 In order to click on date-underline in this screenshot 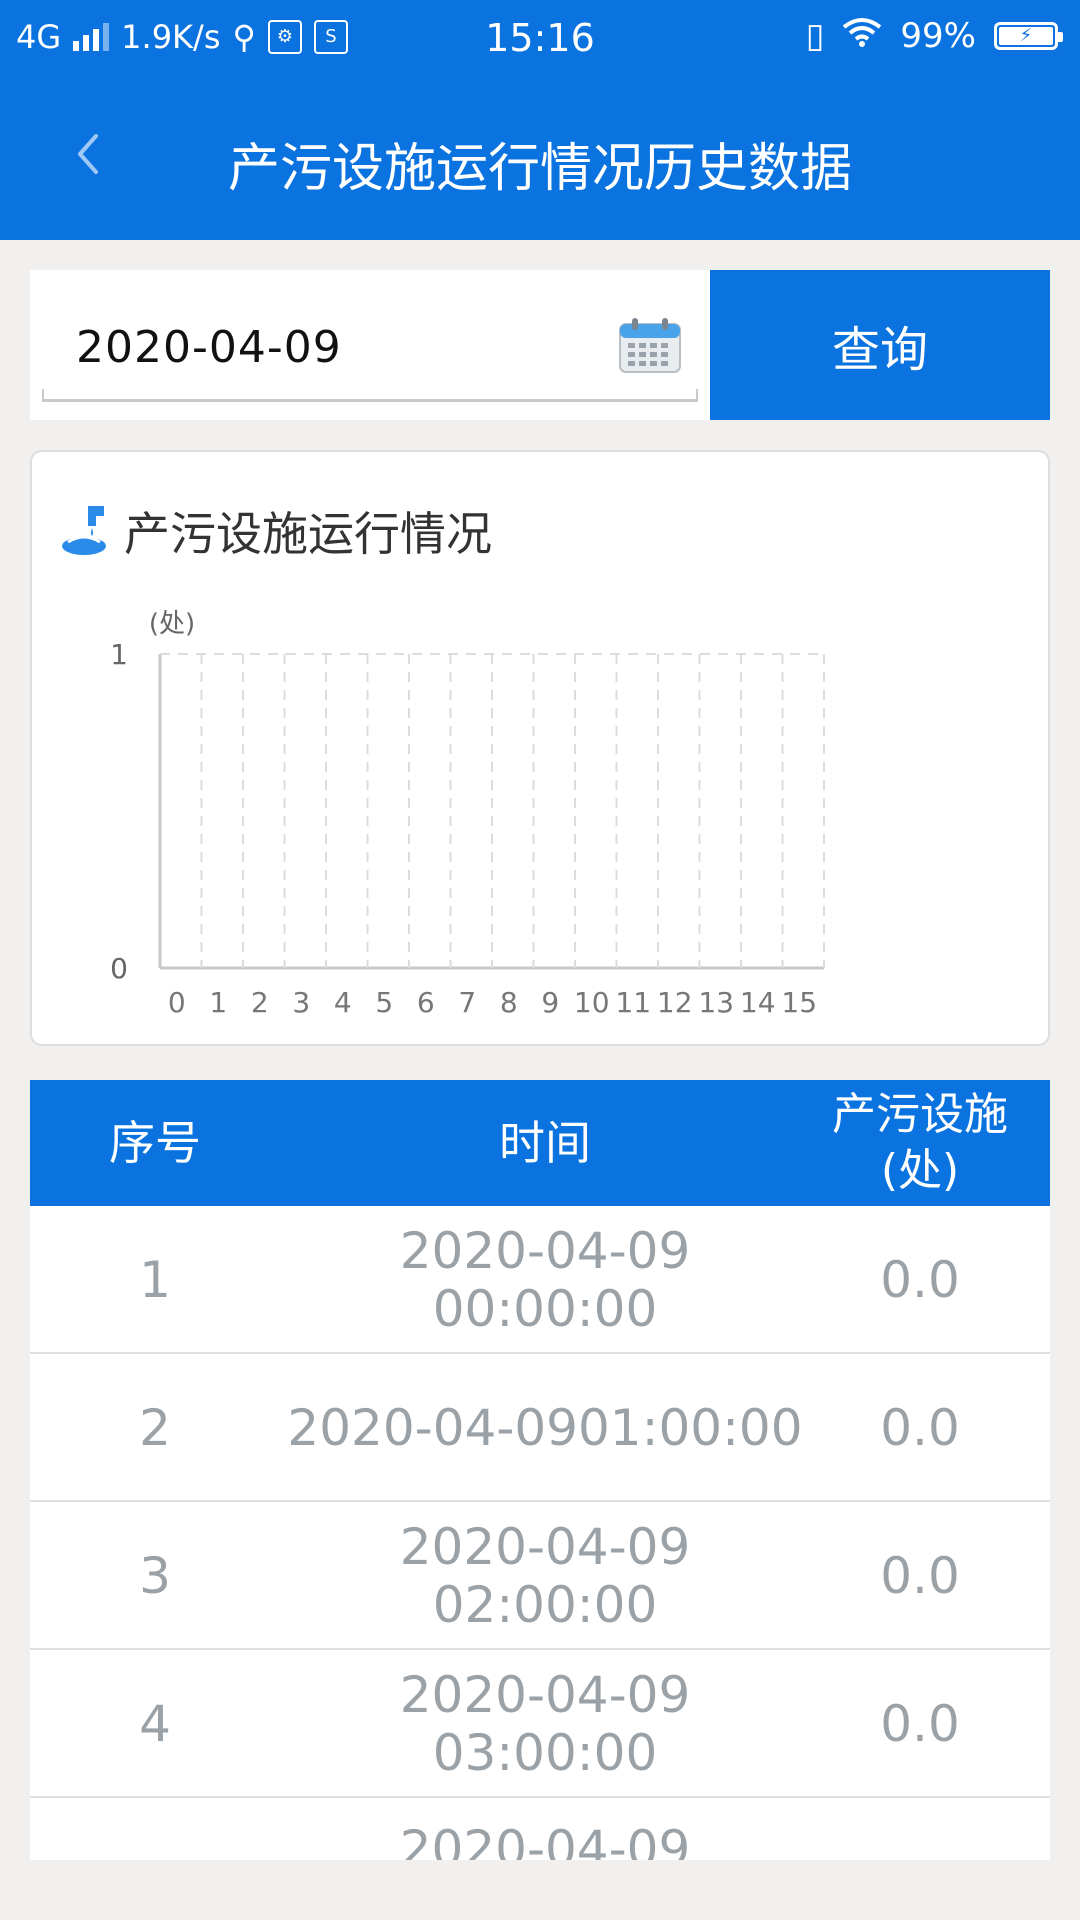, I will do `click(370, 395)`.